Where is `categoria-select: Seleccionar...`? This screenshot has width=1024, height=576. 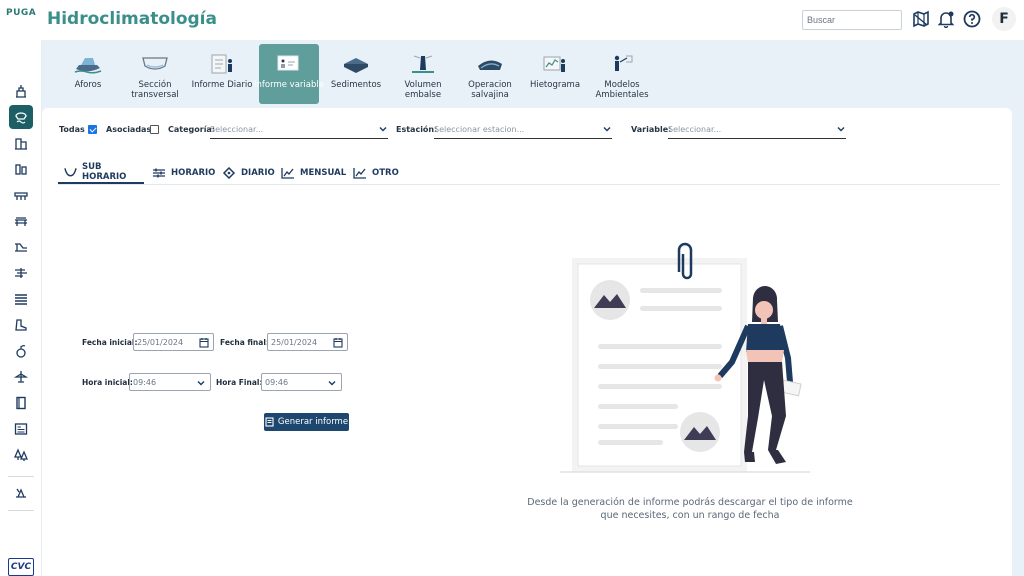 categoria-select: Seleccionar... is located at coordinates (299, 130).